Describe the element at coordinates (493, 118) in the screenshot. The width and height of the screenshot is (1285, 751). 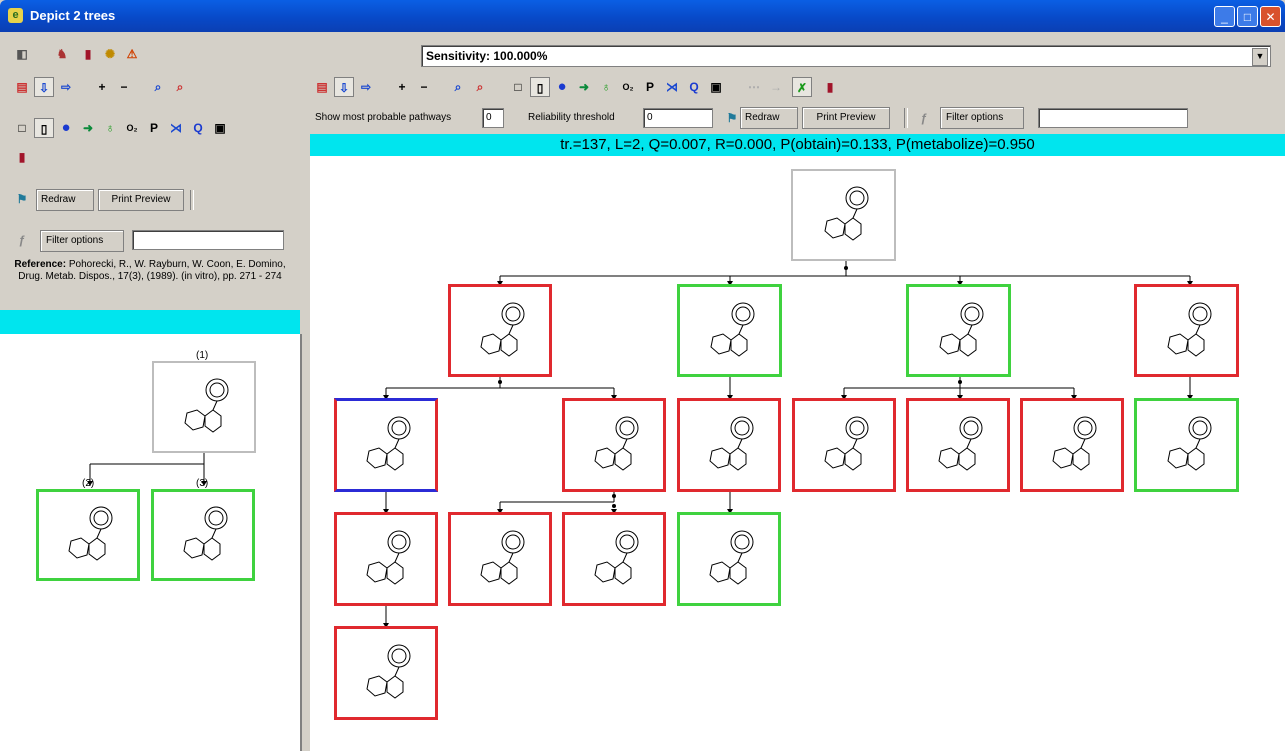
I see `show-pathways-input: 0` at that location.